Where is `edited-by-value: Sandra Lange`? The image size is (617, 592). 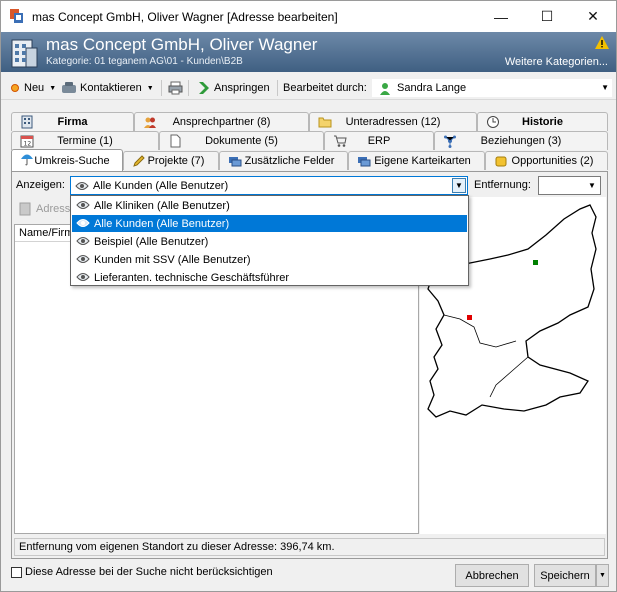 edited-by-value: Sandra Lange is located at coordinates (432, 88).